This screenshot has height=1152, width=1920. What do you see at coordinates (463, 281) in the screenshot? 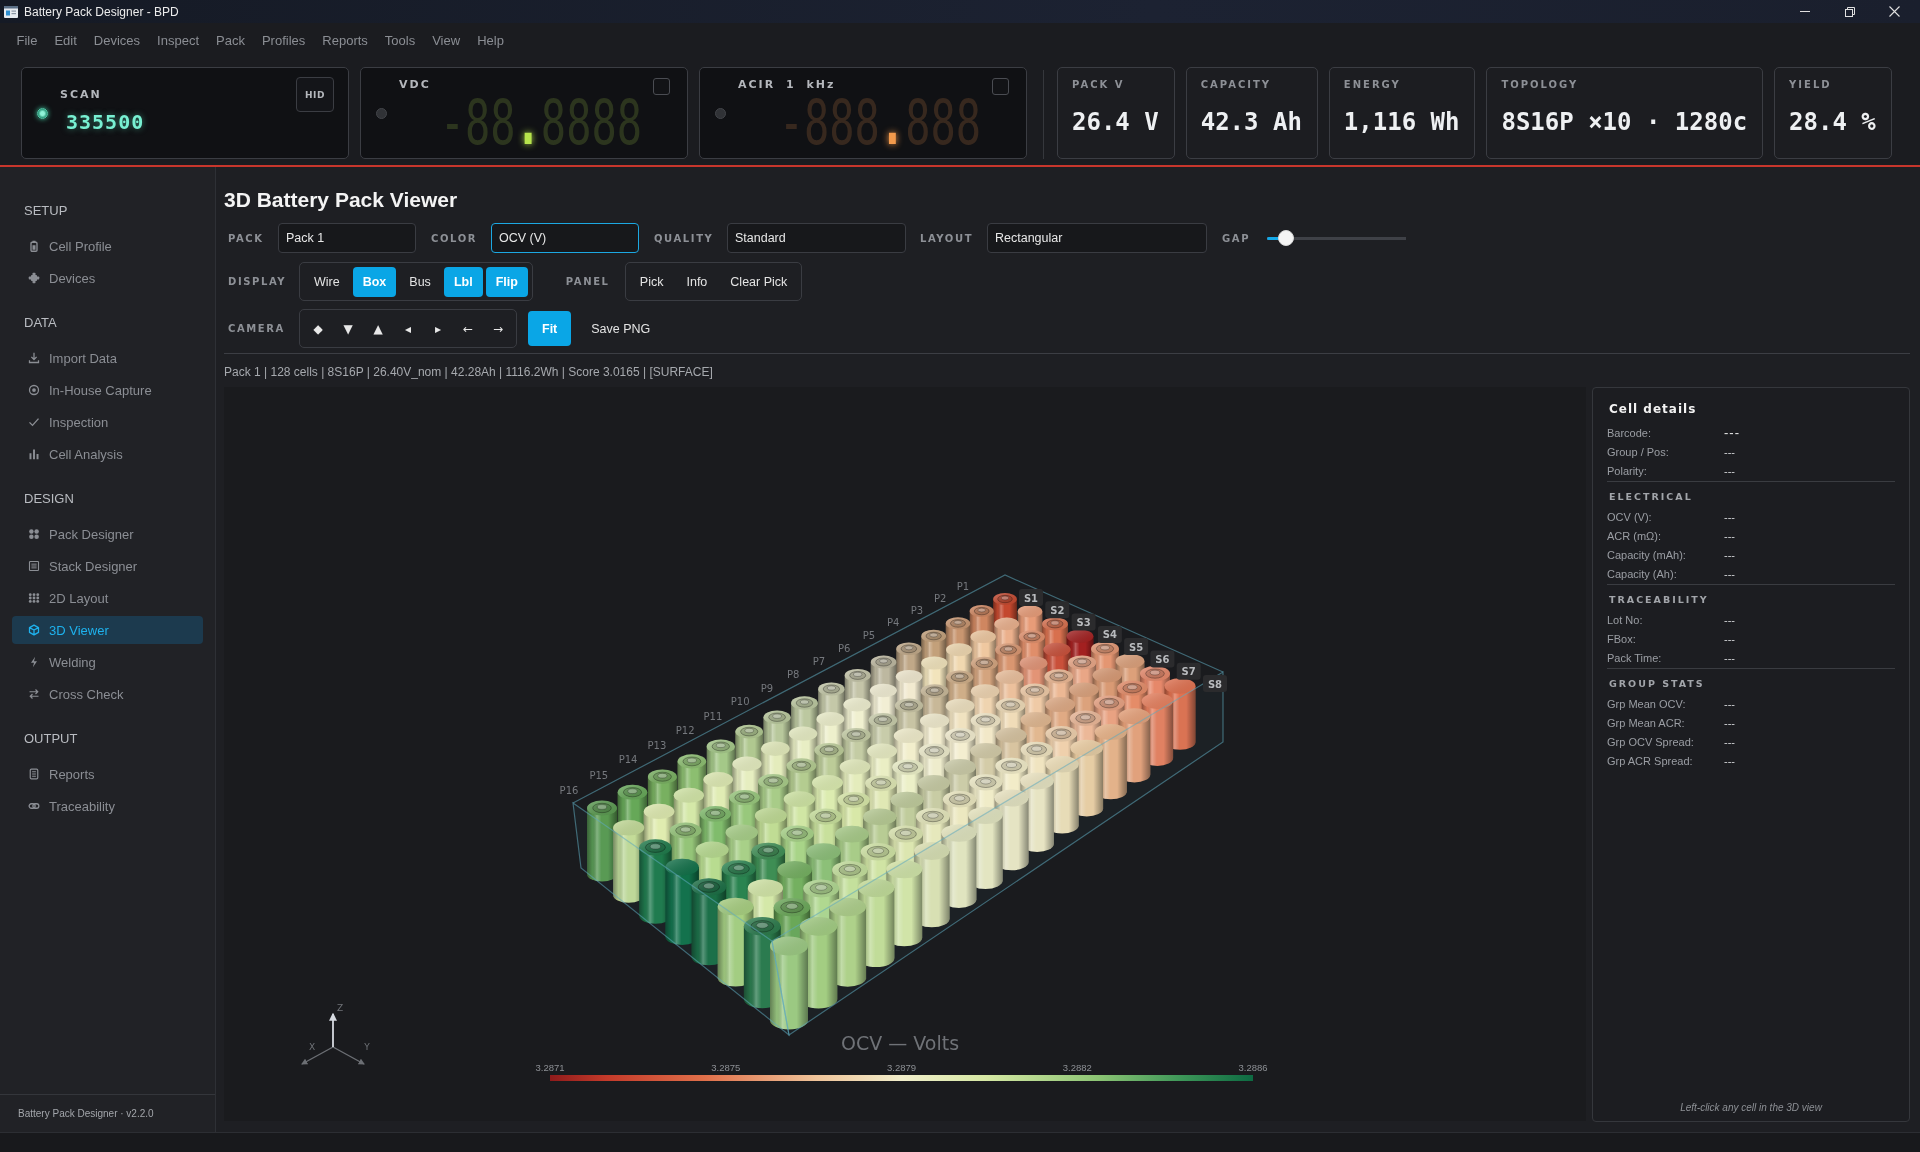
I see `toggle-button: Lbl` at bounding box center [463, 281].